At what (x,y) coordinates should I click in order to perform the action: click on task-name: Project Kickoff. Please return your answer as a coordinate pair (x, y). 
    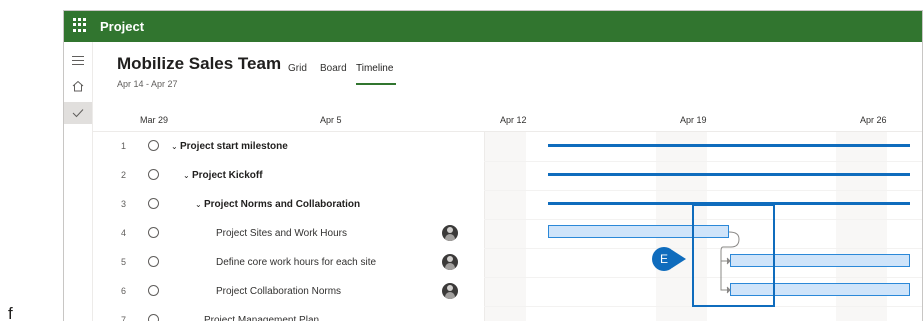
    Looking at the image, I should click on (227, 175).